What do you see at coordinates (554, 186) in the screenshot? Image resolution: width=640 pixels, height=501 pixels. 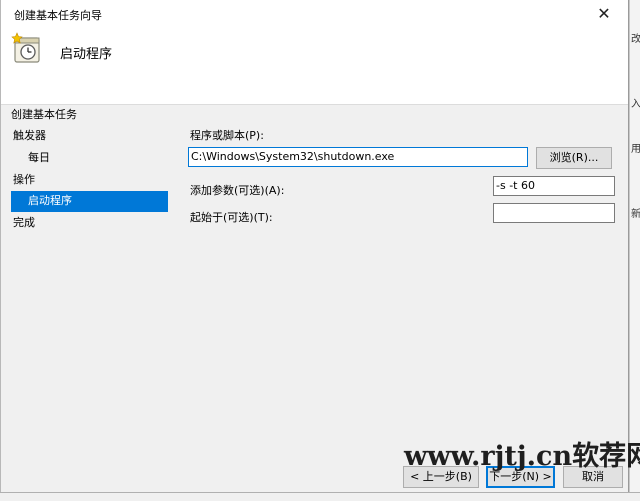 I see `arguments-input: -s -t 60` at bounding box center [554, 186].